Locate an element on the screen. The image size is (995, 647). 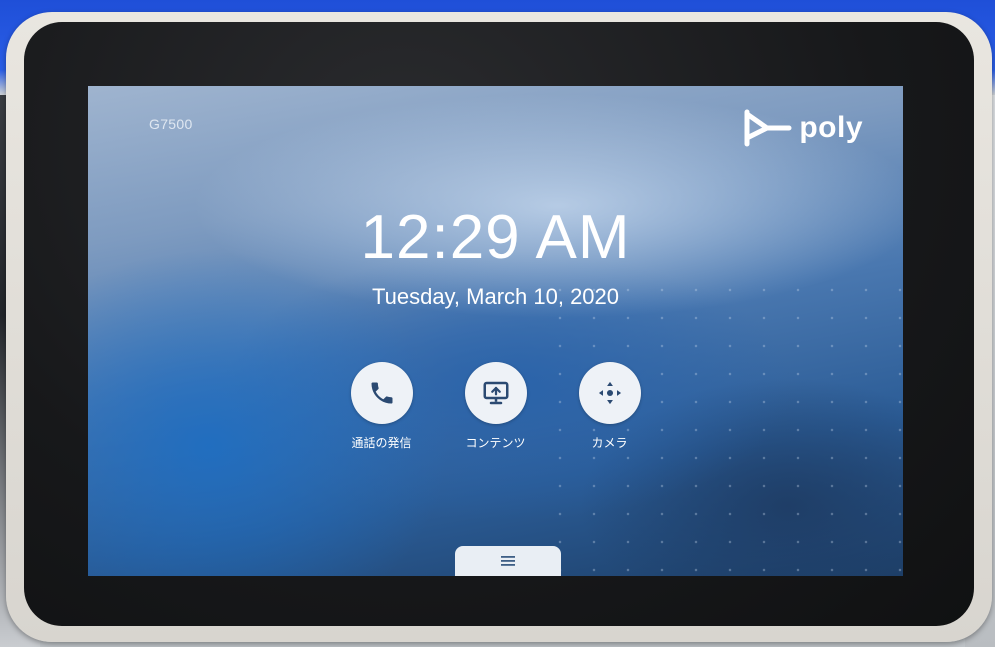
phone-icon is located at coordinates (381, 393).